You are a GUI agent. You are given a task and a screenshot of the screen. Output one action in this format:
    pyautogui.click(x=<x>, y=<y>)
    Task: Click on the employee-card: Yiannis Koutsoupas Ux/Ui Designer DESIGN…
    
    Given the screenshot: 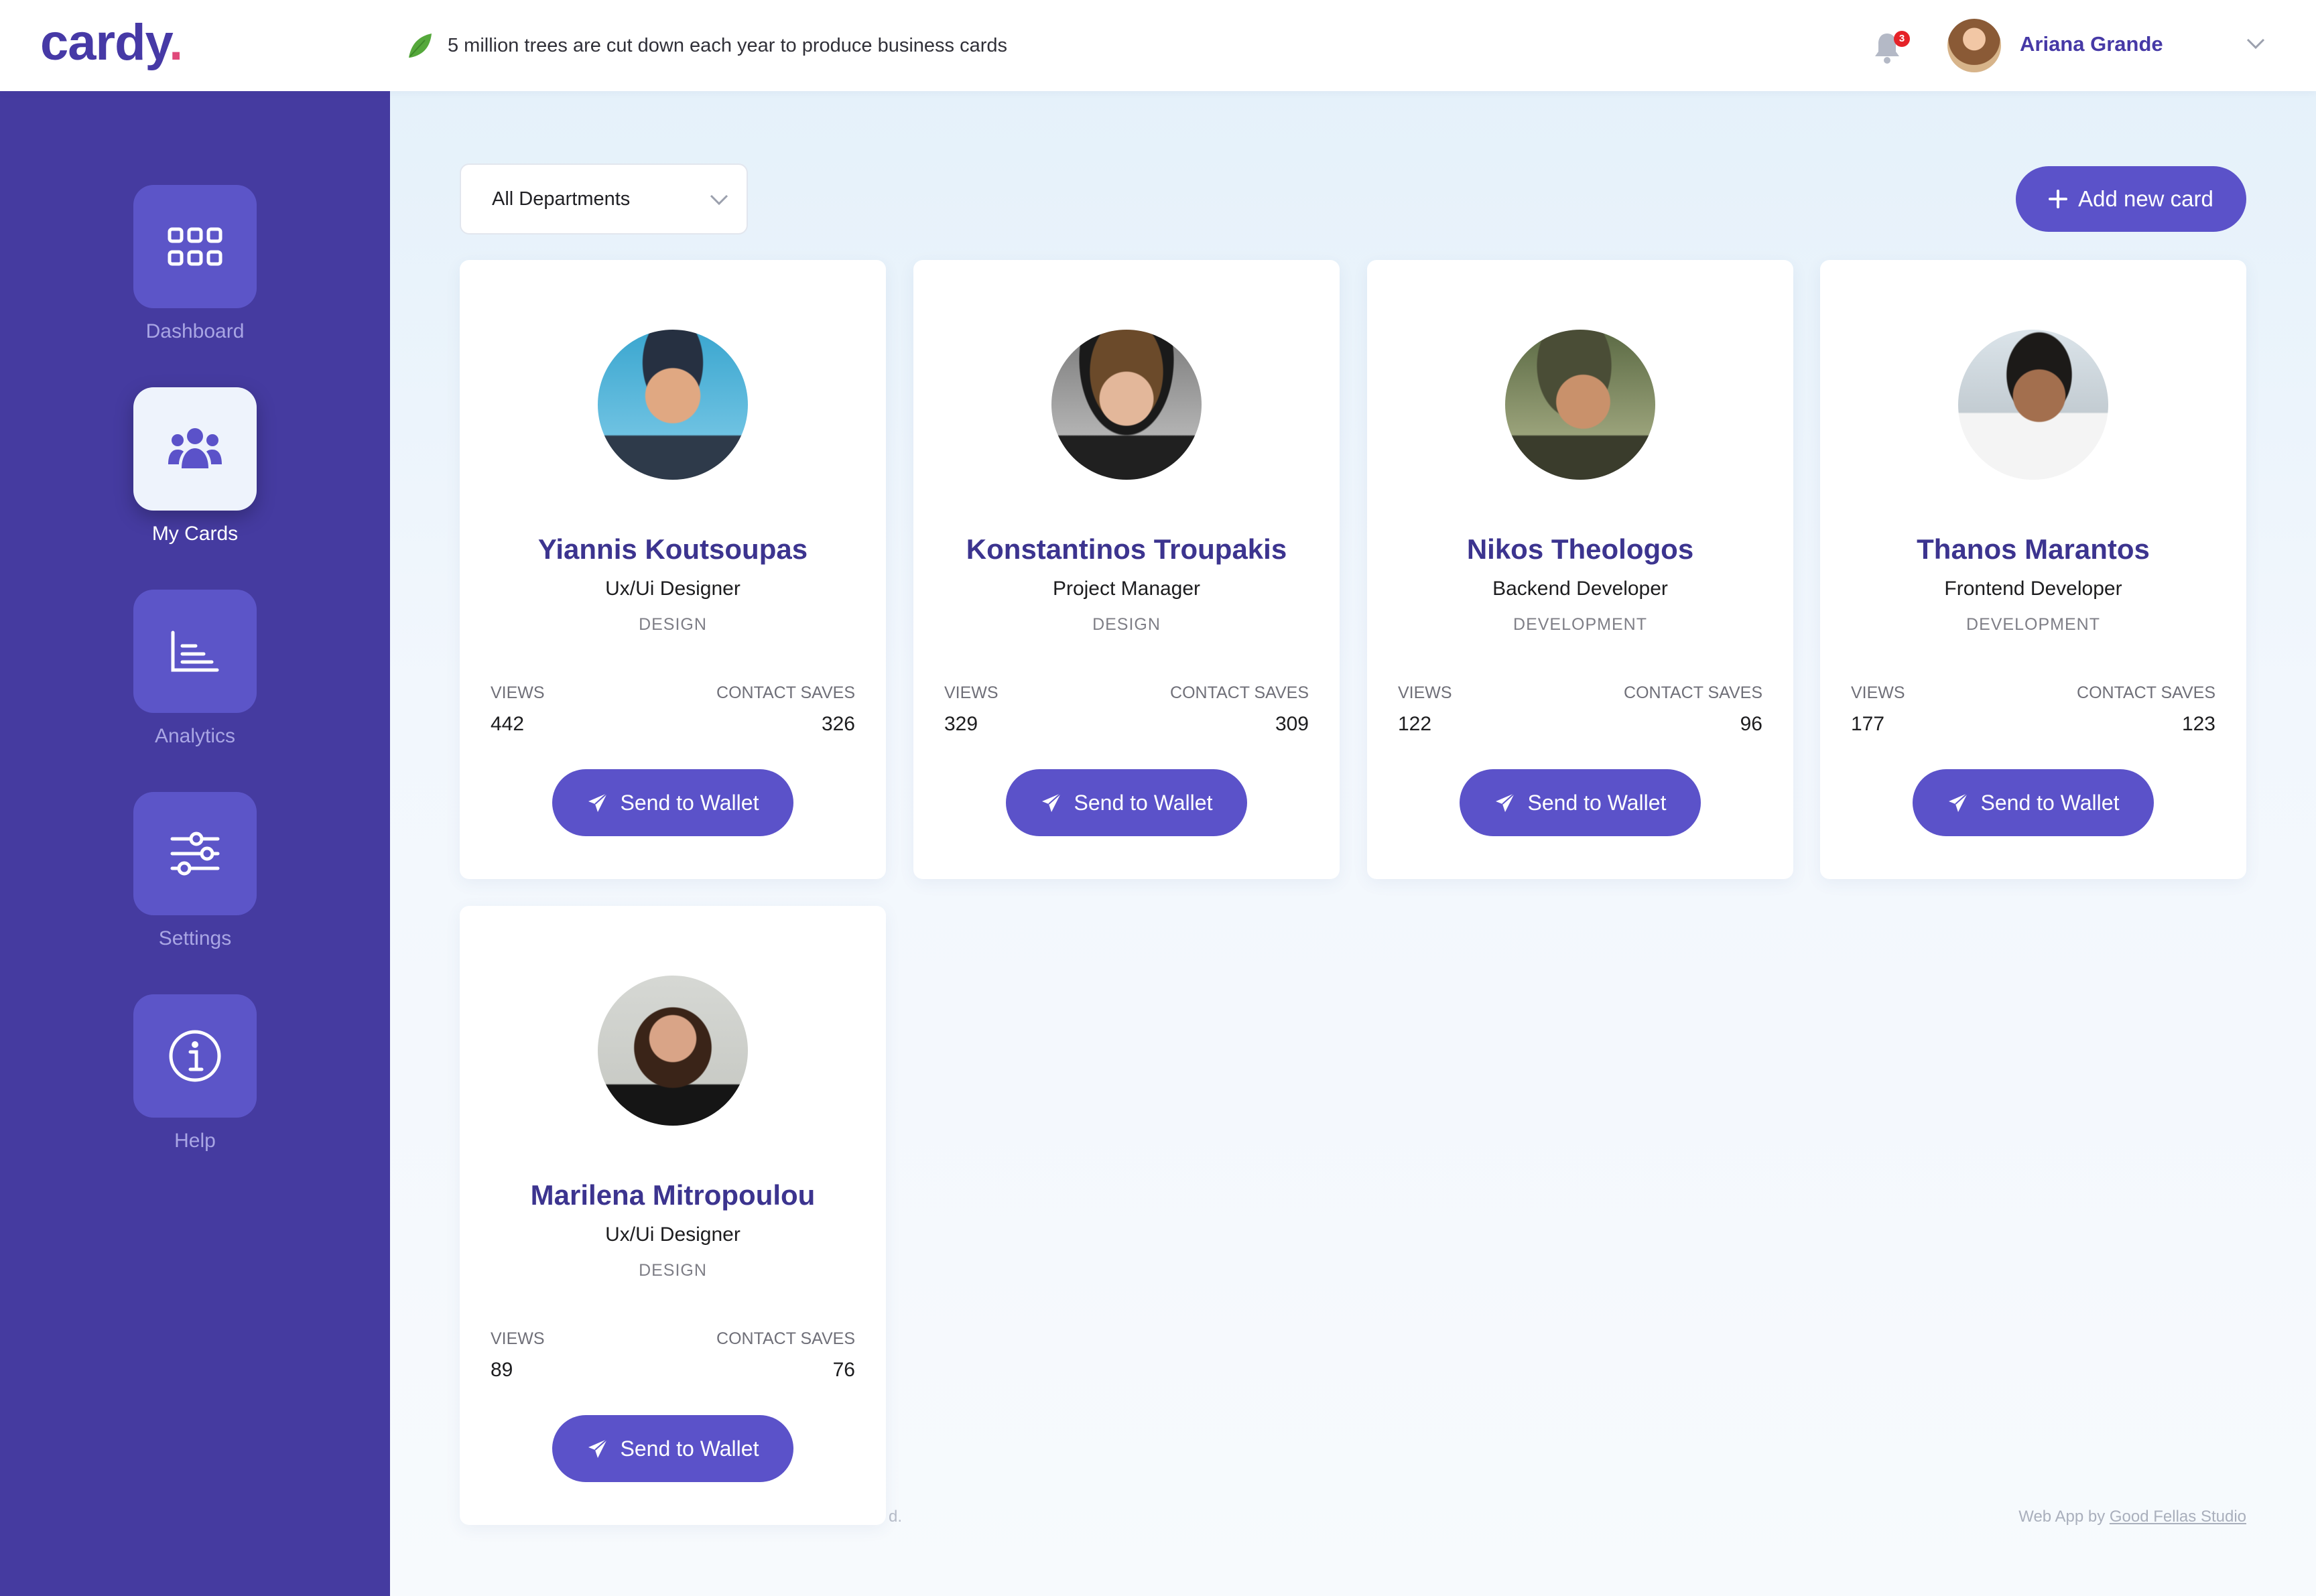 What is the action you would take?
    pyautogui.click(x=673, y=569)
    